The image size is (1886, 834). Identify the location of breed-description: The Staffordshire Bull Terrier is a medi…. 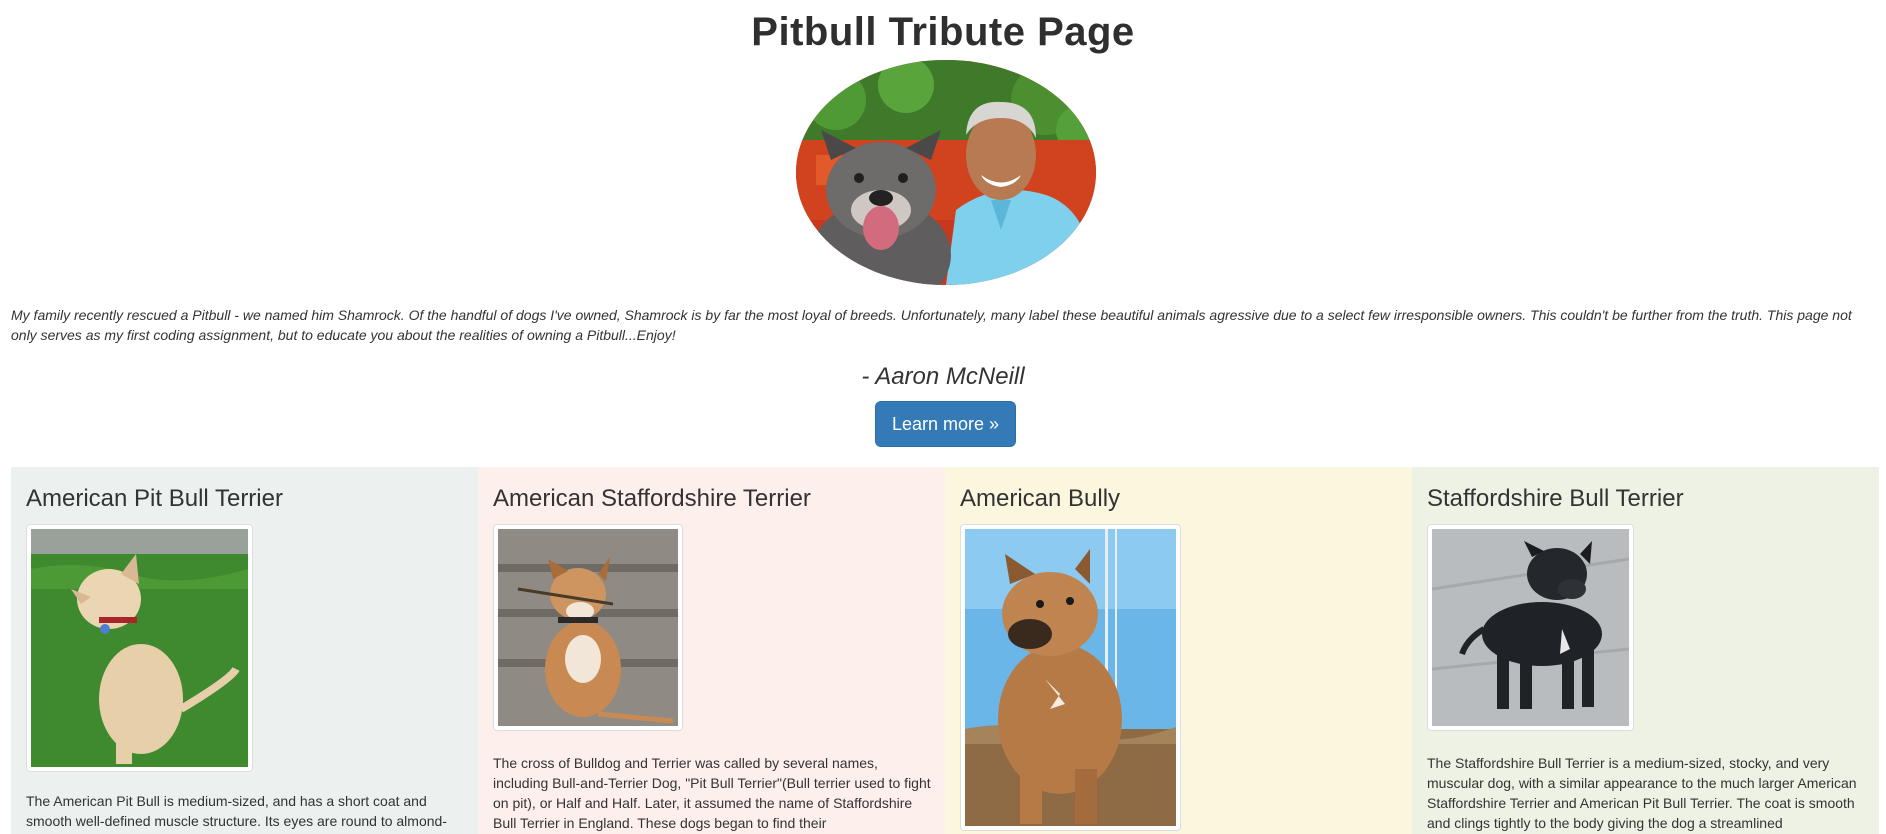
(1642, 793).